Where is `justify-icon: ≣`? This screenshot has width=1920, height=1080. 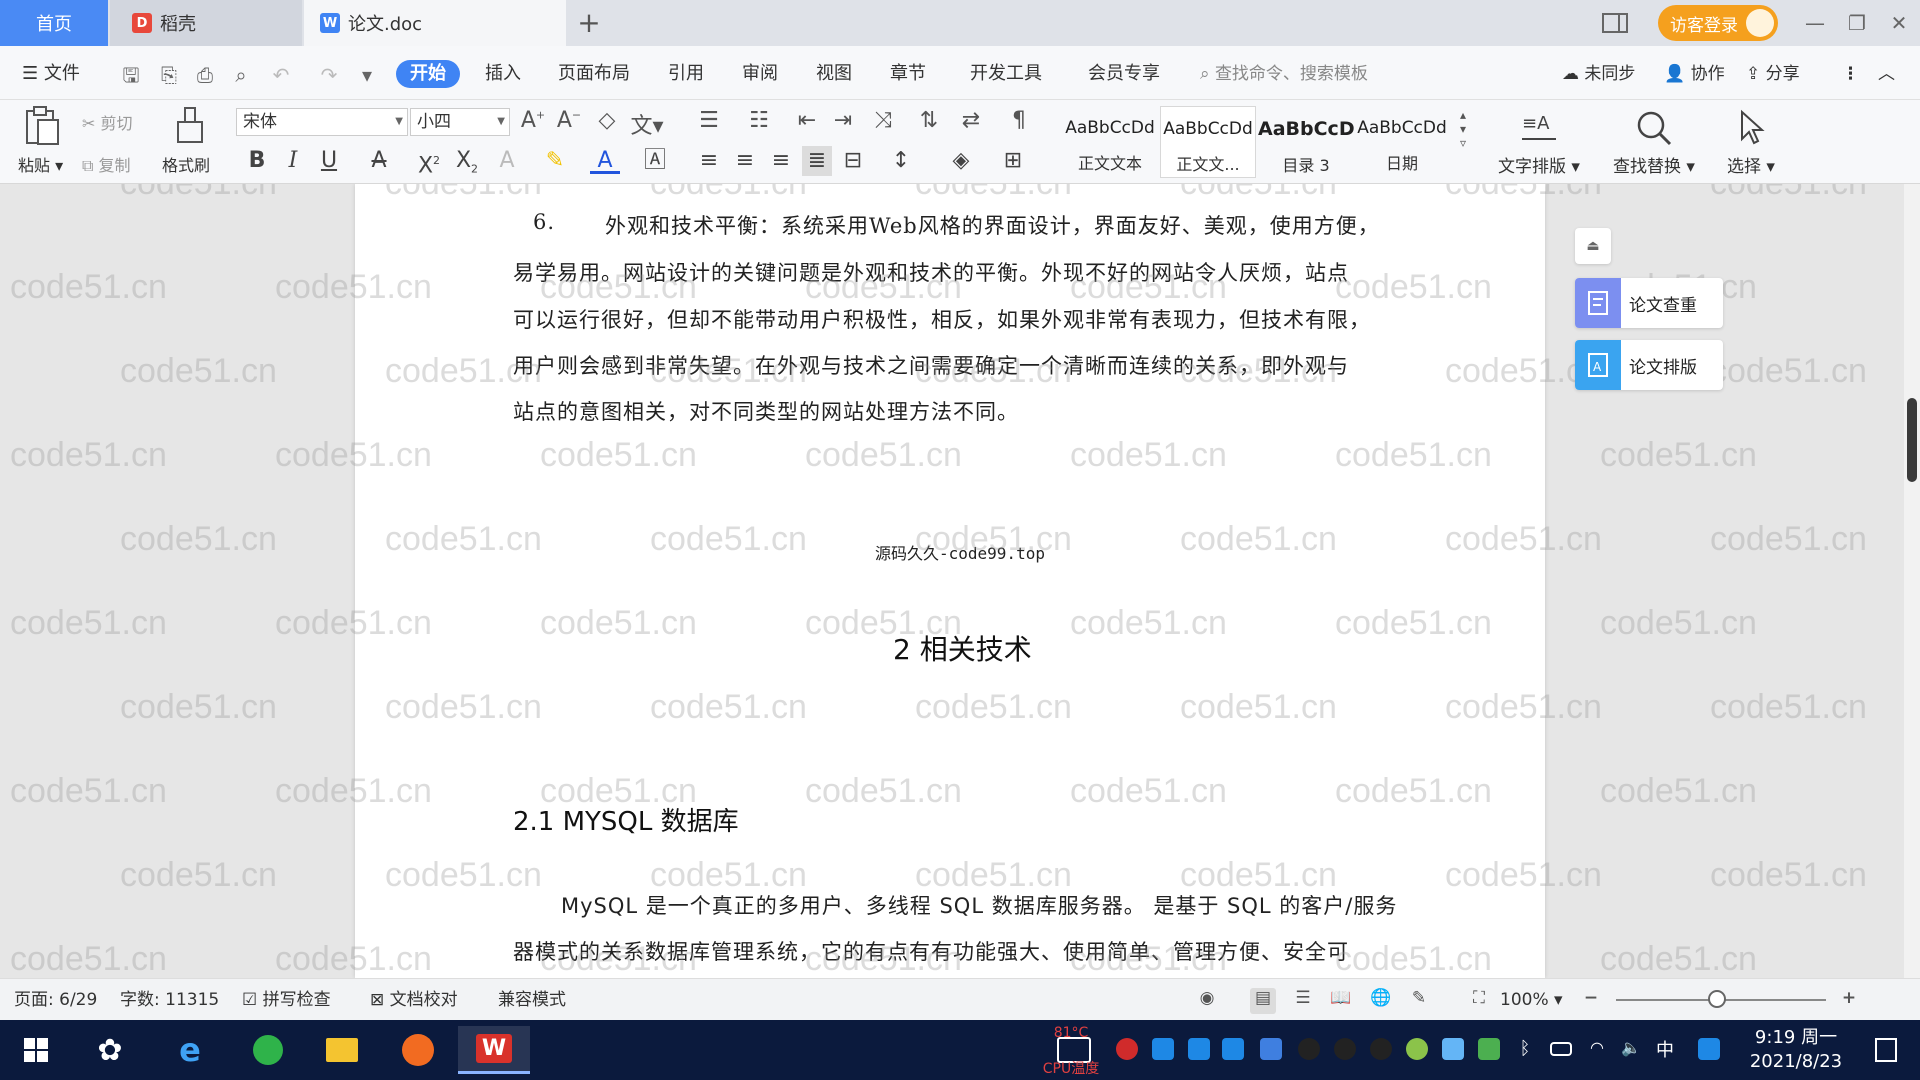 justify-icon: ≣ is located at coordinates (817, 161).